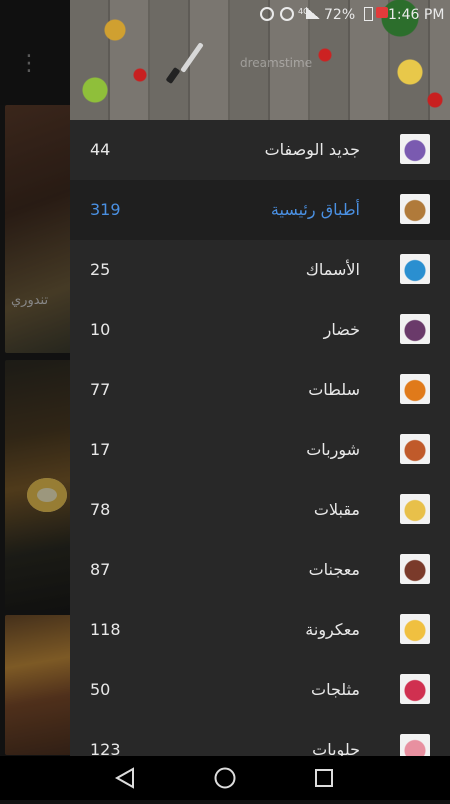 This screenshot has width=450, height=804. Describe the element at coordinates (334, 569) in the screenshot. I see `category-label: معجنات` at that location.